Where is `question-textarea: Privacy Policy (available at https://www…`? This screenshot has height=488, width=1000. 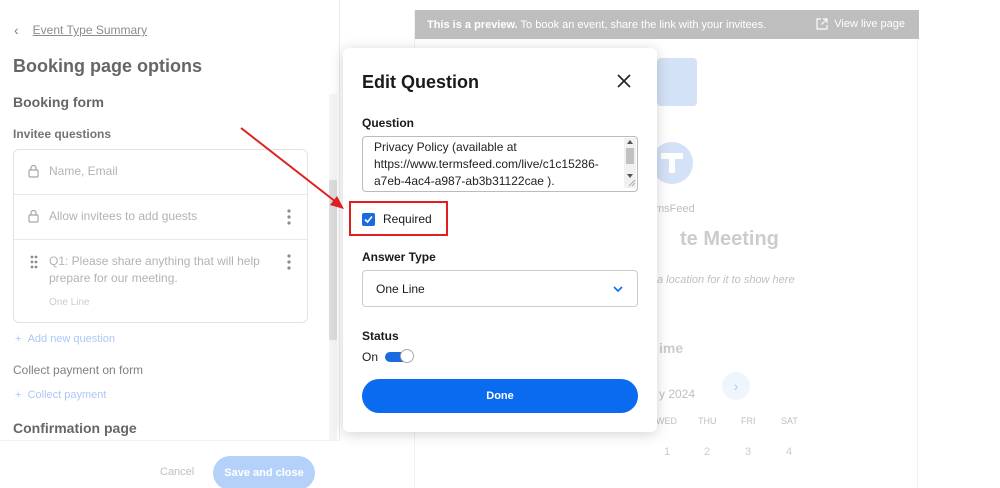 question-textarea: Privacy Policy (available at https://www… is located at coordinates (500, 164).